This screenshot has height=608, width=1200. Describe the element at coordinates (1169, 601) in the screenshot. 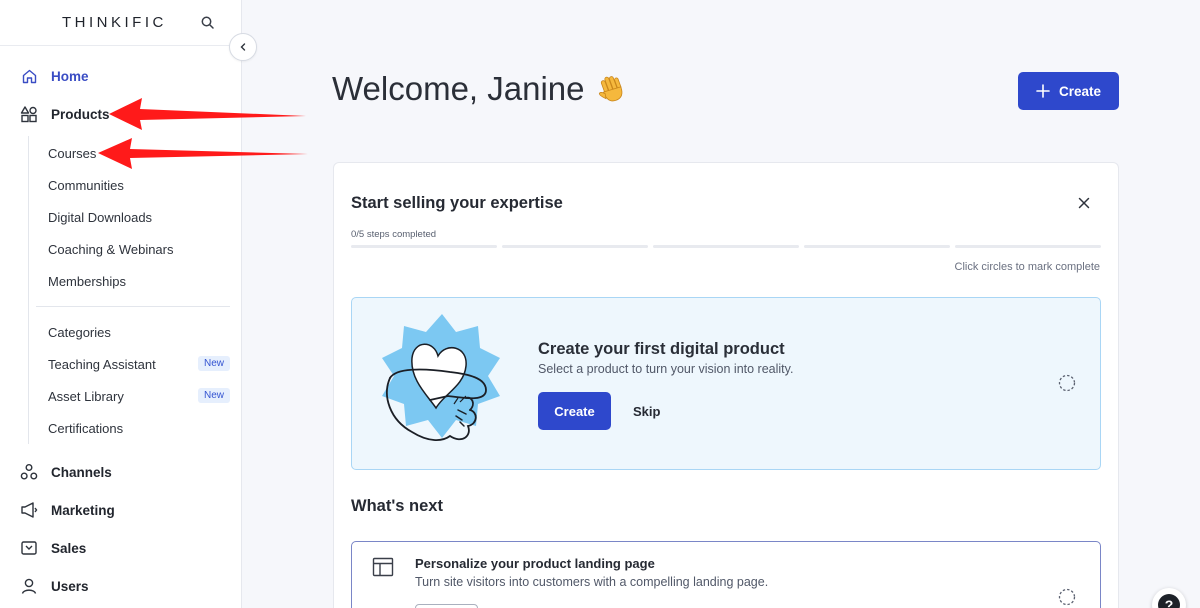

I see `help-icon: ?` at that location.